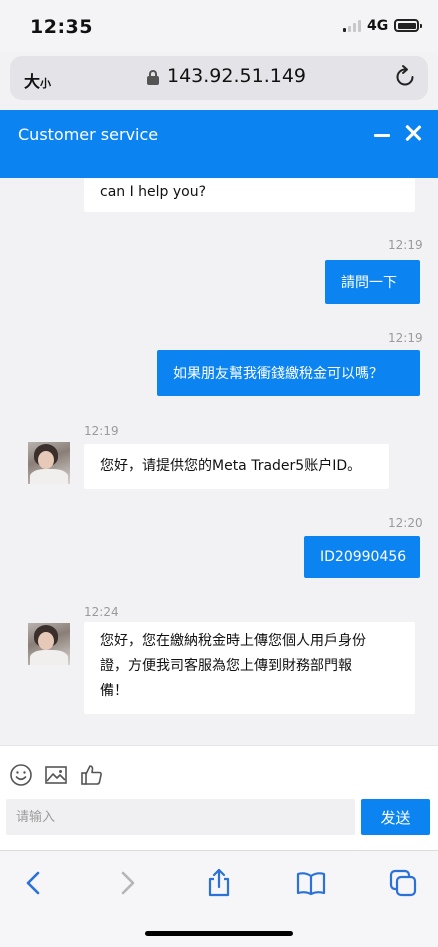 The height and width of the screenshot is (947, 438). Describe the element at coordinates (92, 775) in the screenshot. I see `thumbs-up-icon` at that location.